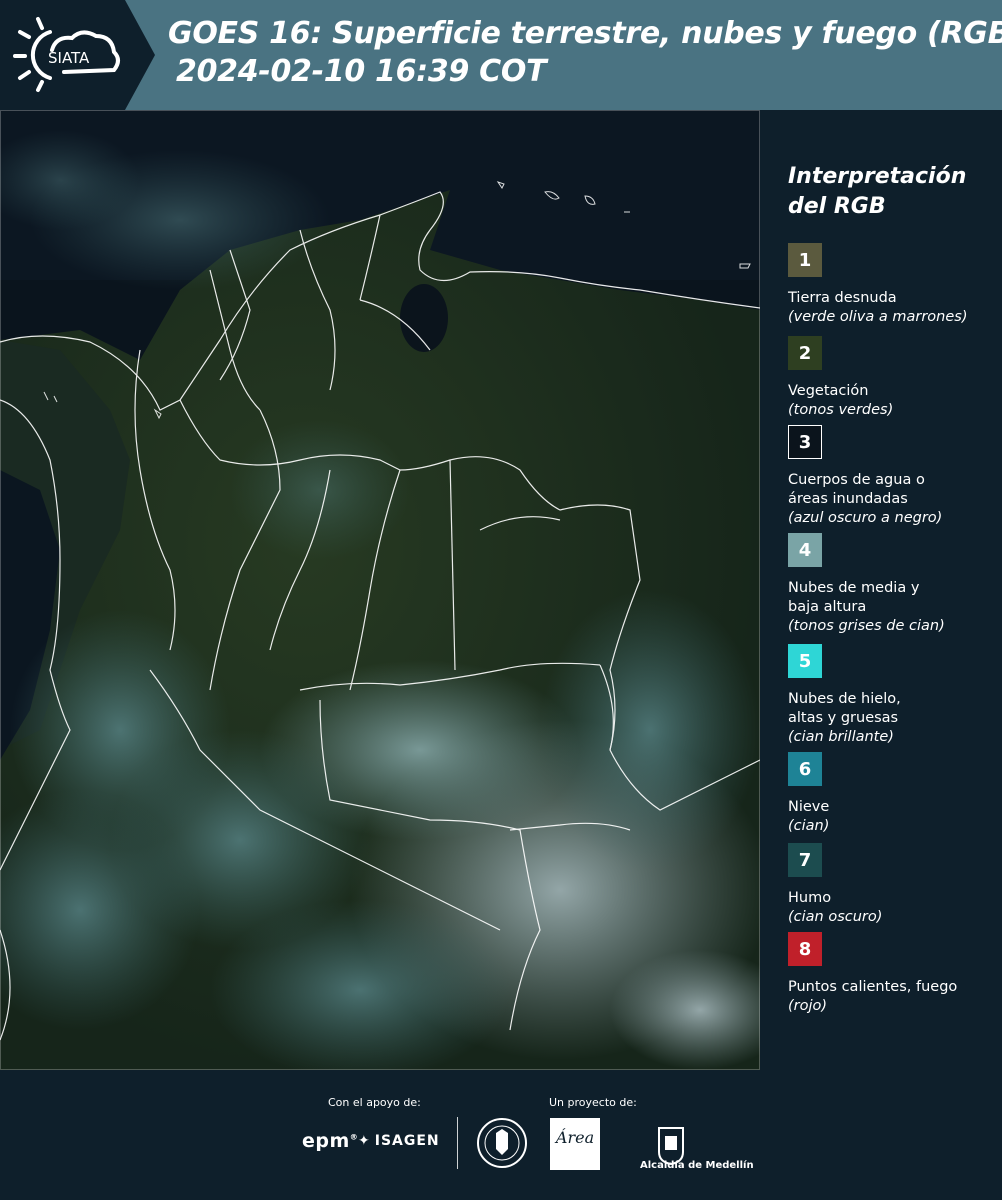 This screenshot has height=1200, width=1002. What do you see at coordinates (330, 1141) in the screenshot?
I see `epm-logo: epm®` at bounding box center [330, 1141].